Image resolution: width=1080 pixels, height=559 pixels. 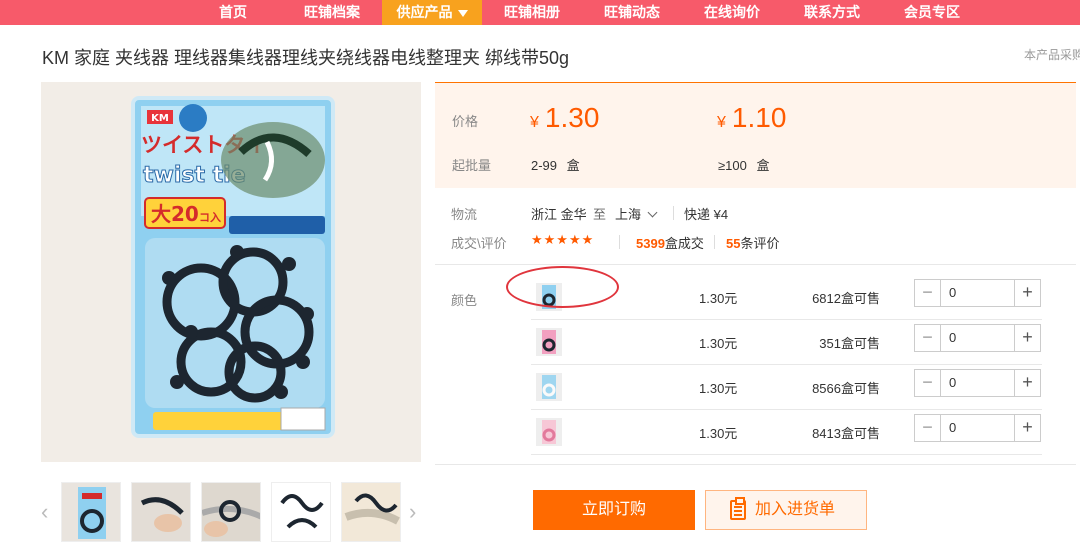 I want to click on price-tier-2: ¥1.10, so click(x=751, y=118).